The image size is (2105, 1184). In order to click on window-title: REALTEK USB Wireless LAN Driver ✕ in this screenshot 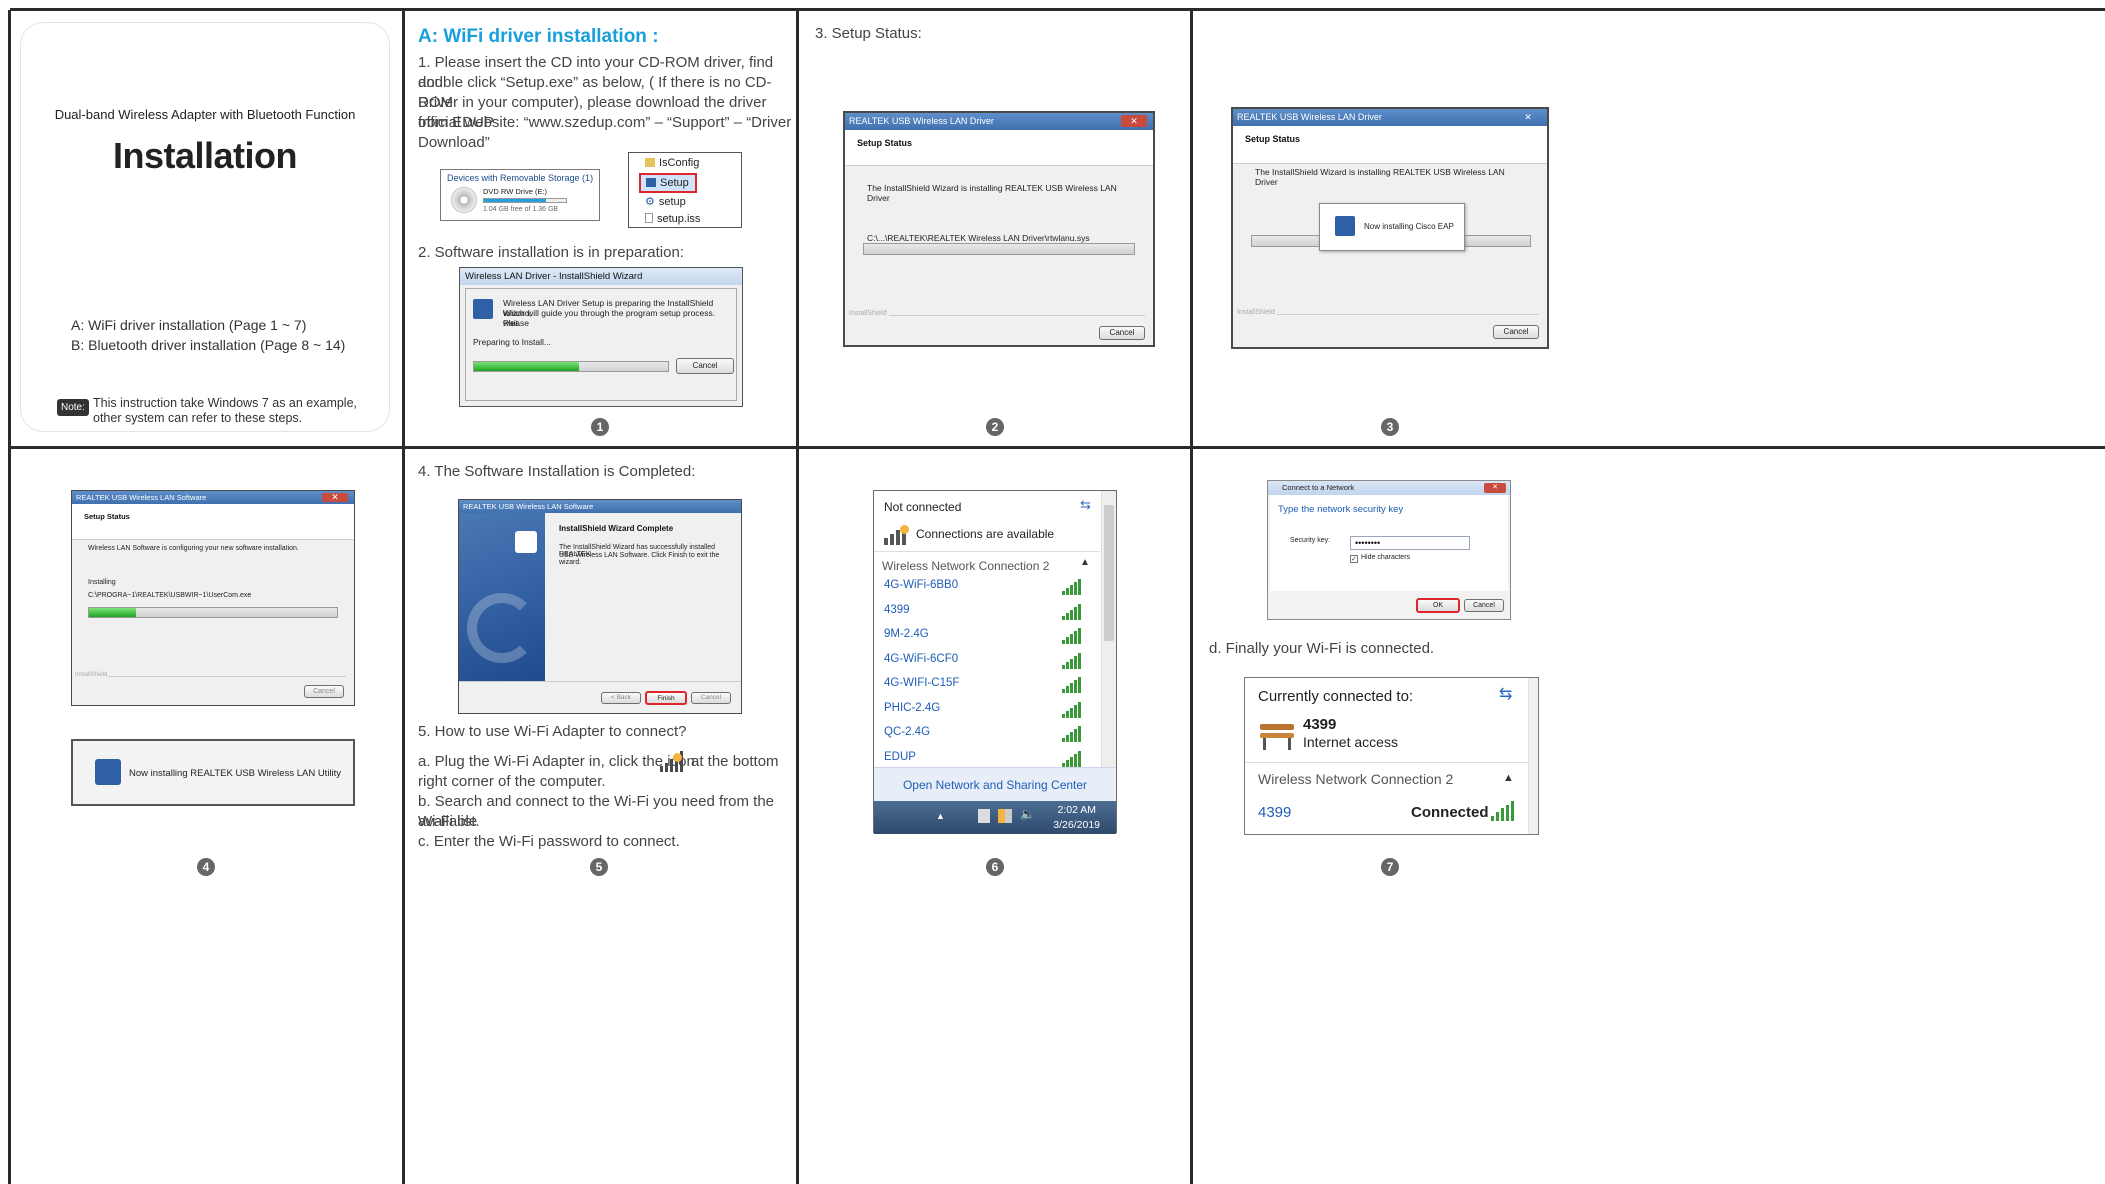, I will do `click(999, 121)`.